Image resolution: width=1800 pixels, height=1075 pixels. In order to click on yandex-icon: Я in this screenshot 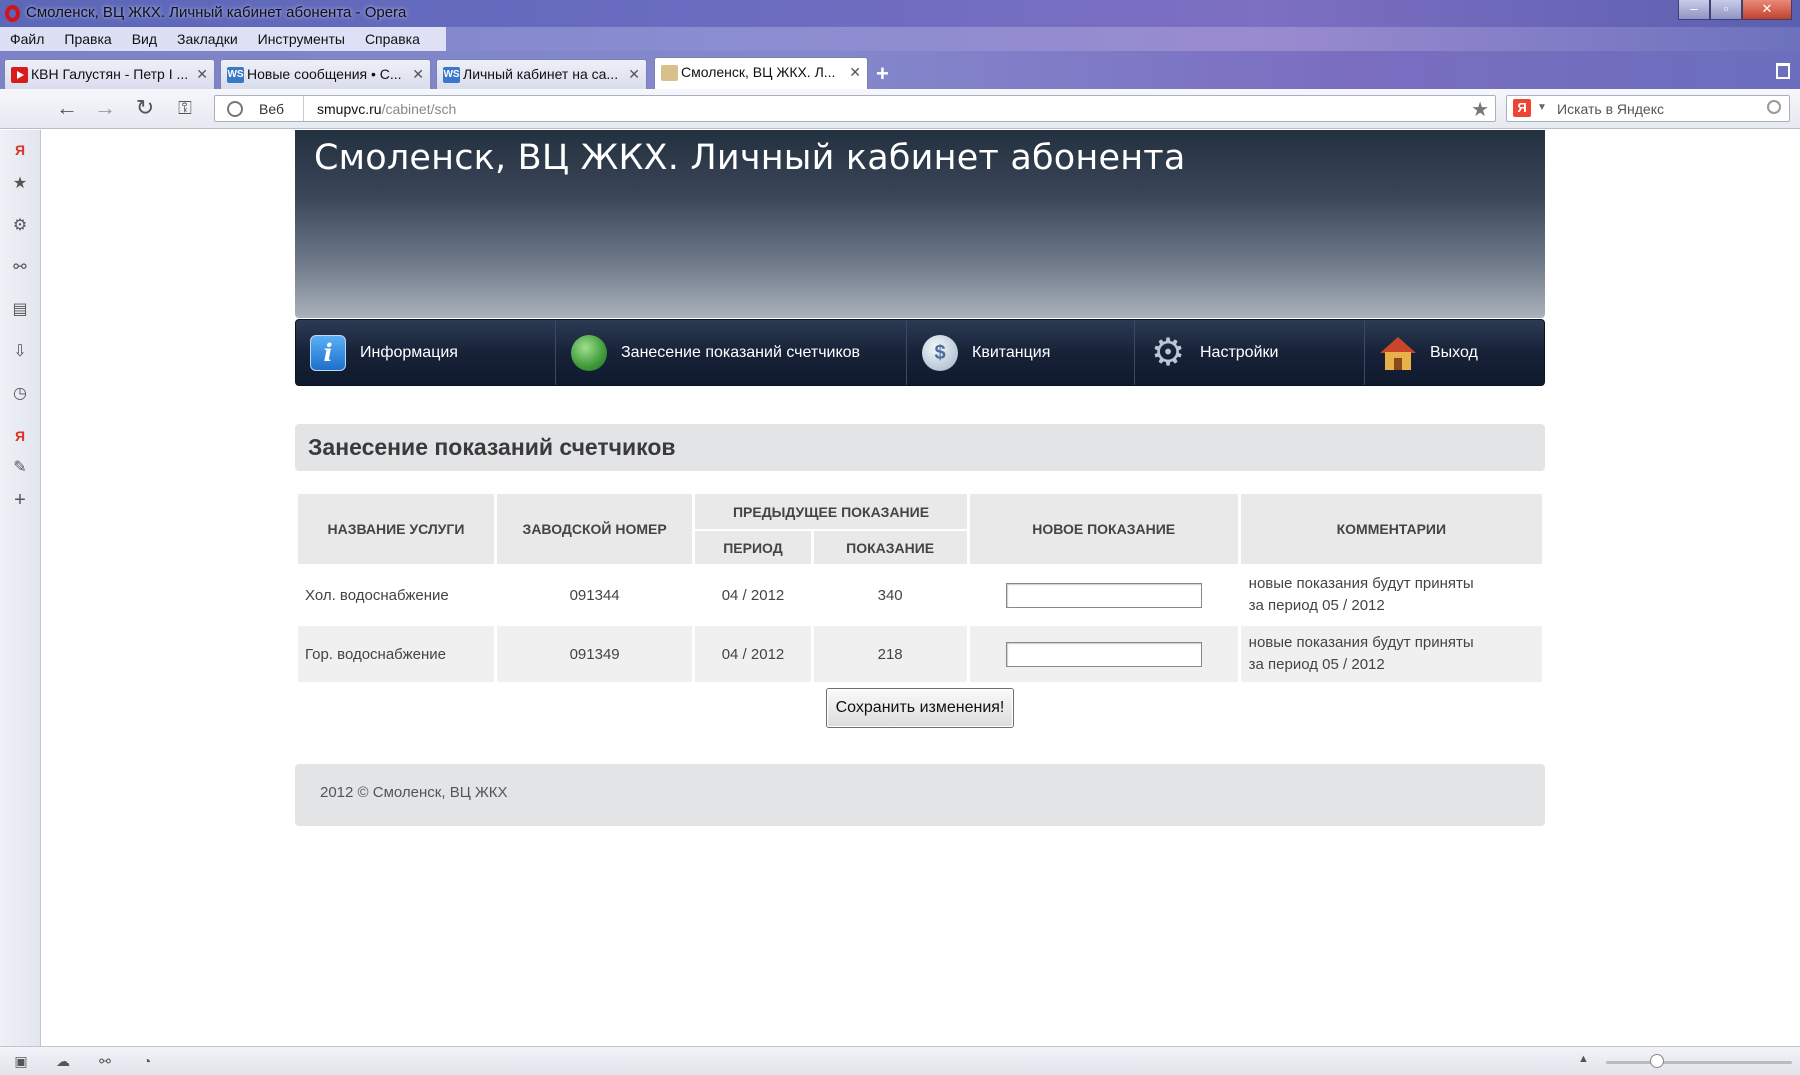, I will do `click(1522, 108)`.